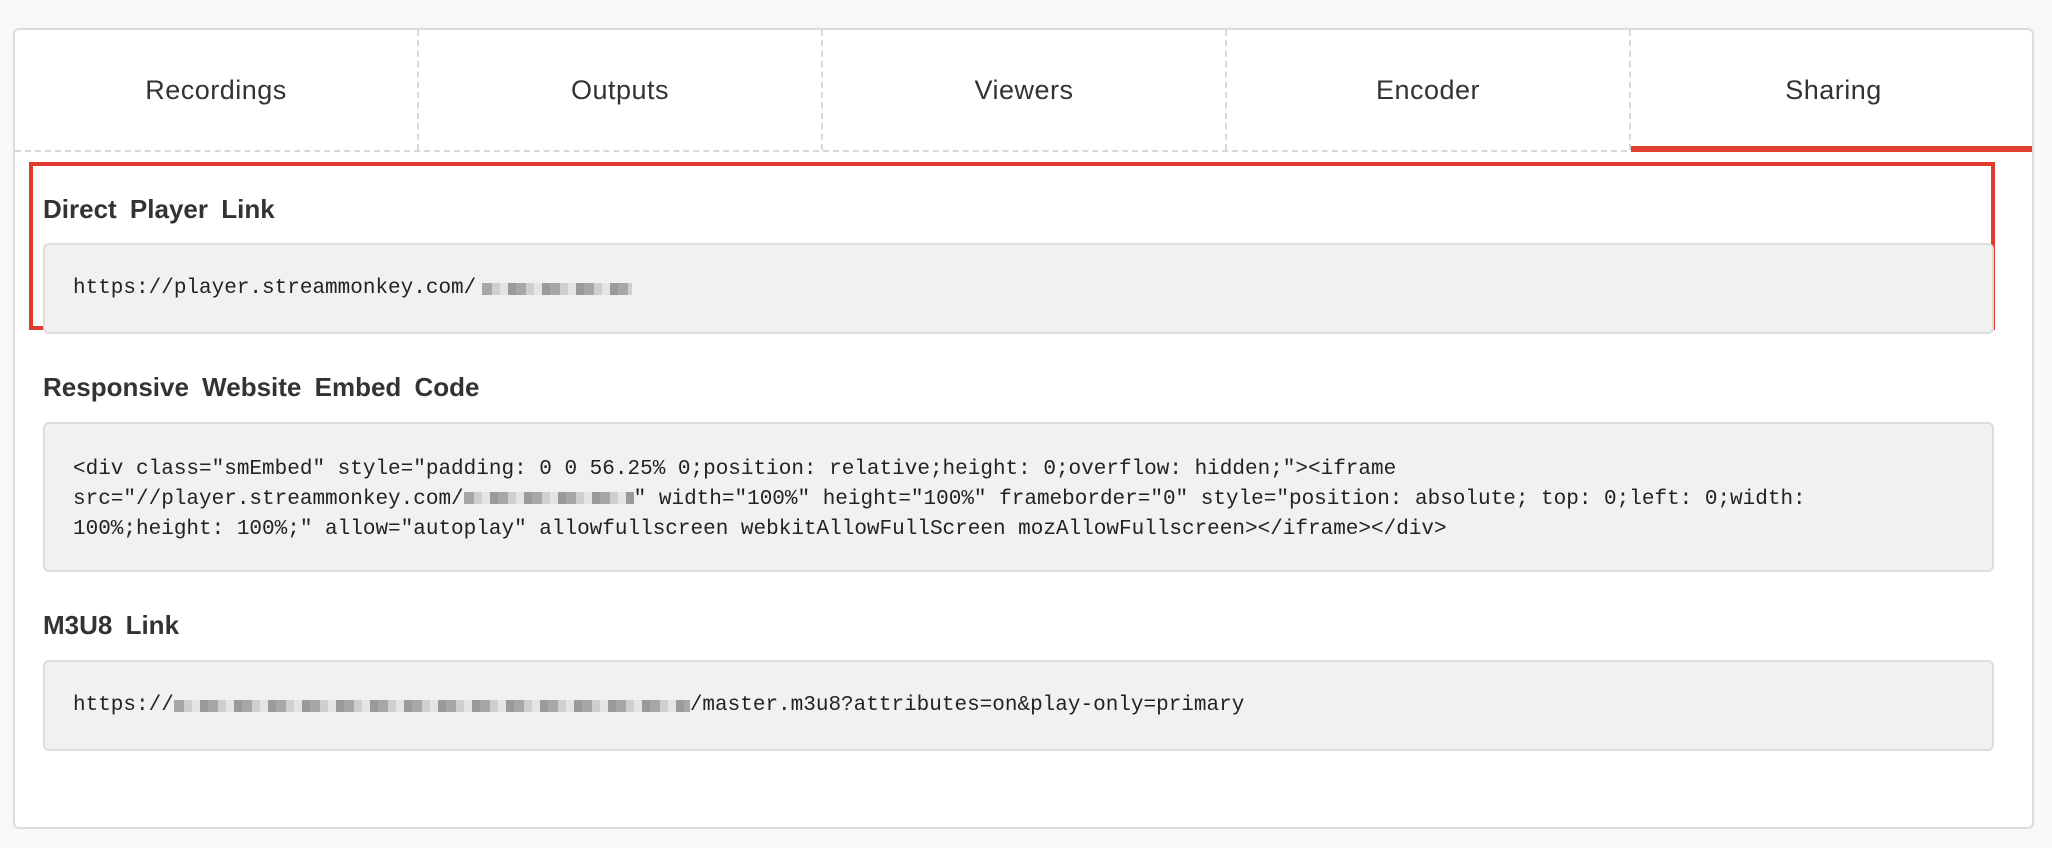  I want to click on tab-encoder: Encoder, so click(1429, 90).